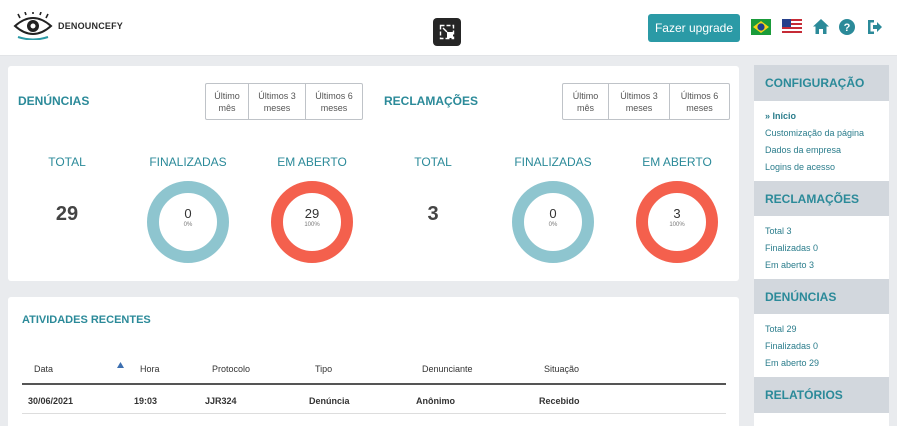 The height and width of the screenshot is (426, 897). I want to click on row-divider, so click(374, 413).